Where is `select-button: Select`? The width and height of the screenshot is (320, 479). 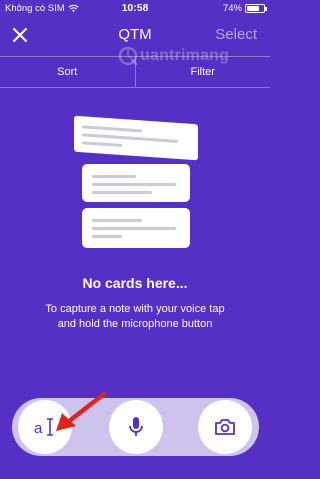
select-button: Select is located at coordinates (236, 34).